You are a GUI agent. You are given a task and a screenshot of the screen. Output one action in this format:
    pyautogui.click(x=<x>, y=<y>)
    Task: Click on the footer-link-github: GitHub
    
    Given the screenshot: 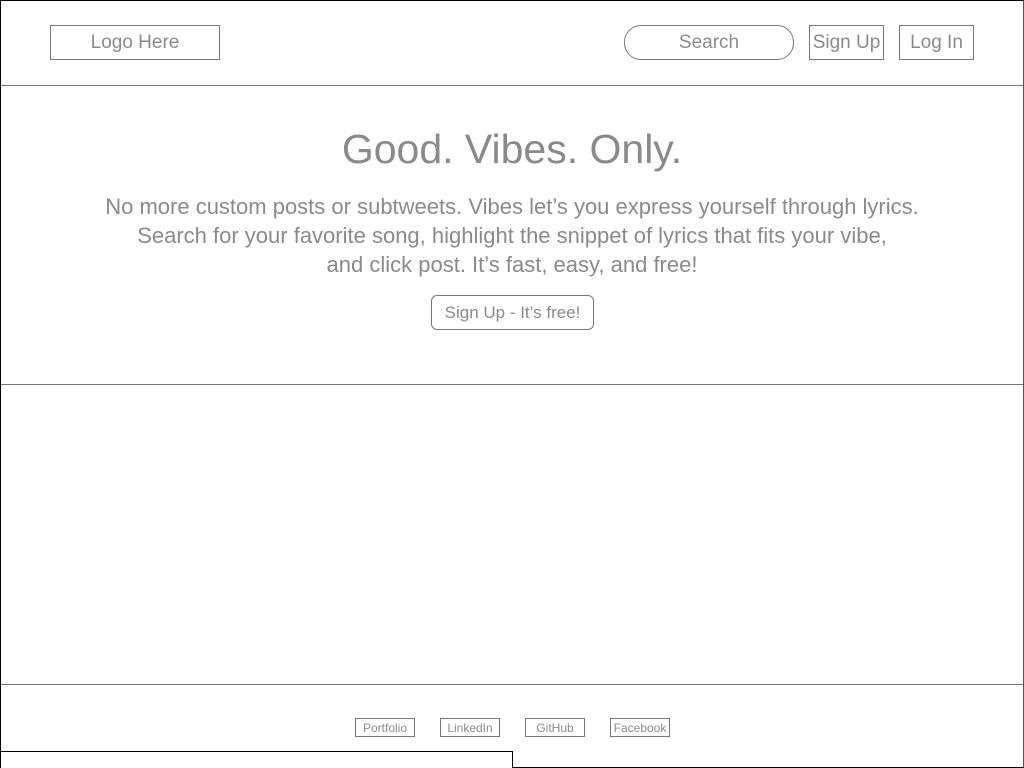 What is the action you would take?
    pyautogui.click(x=555, y=727)
    